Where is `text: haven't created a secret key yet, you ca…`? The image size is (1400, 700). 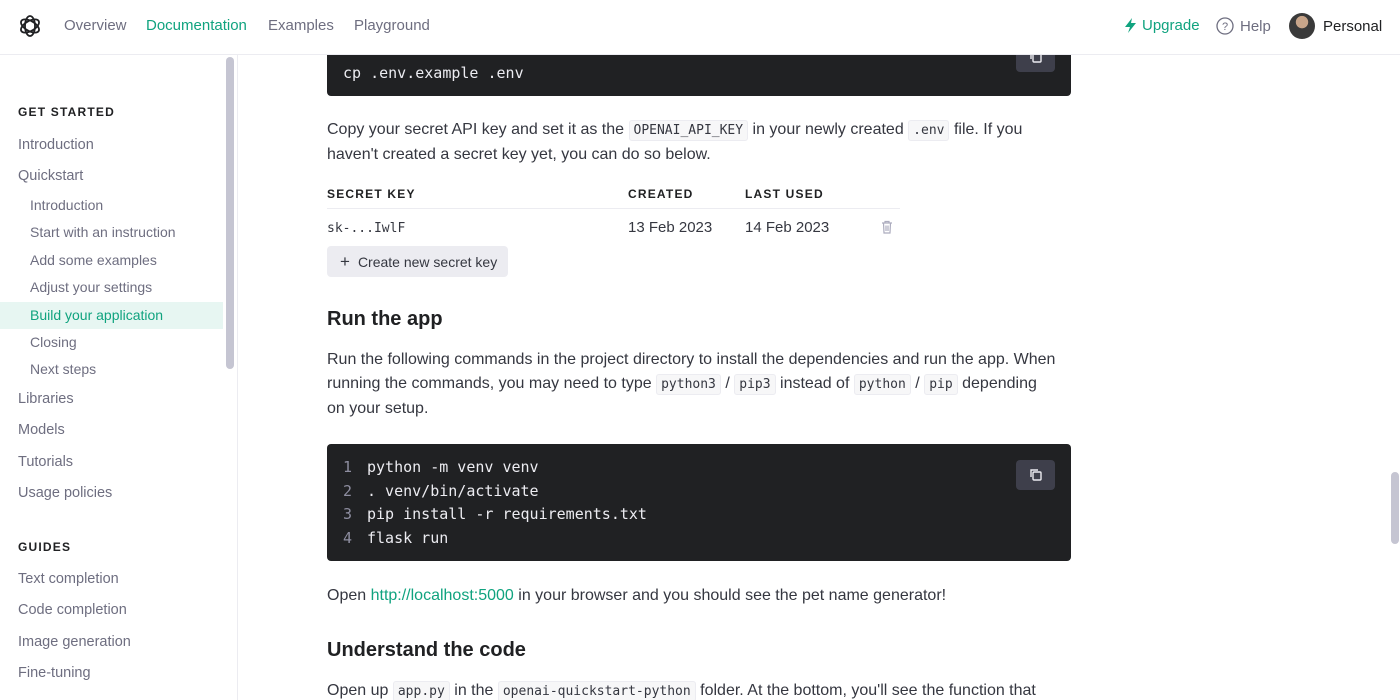 text: haven't created a secret key yet, you ca… is located at coordinates (519, 154).